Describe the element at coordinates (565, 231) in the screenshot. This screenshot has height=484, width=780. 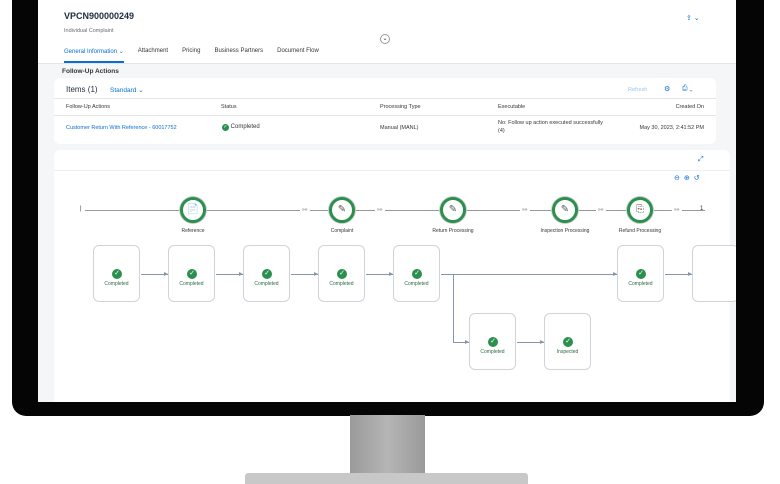
I see `lane-label: Inspection Processing` at that location.